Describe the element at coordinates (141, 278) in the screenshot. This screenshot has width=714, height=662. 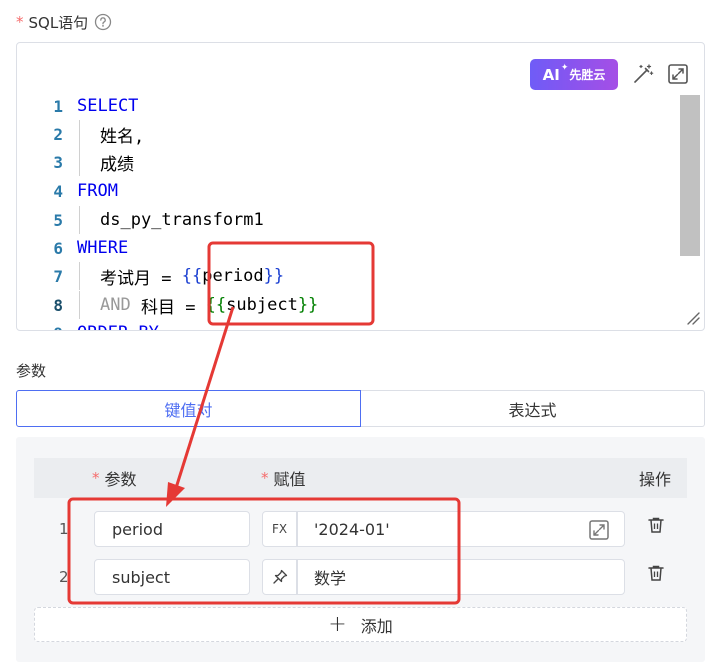
I see `code-text: 考试月 =` at that location.